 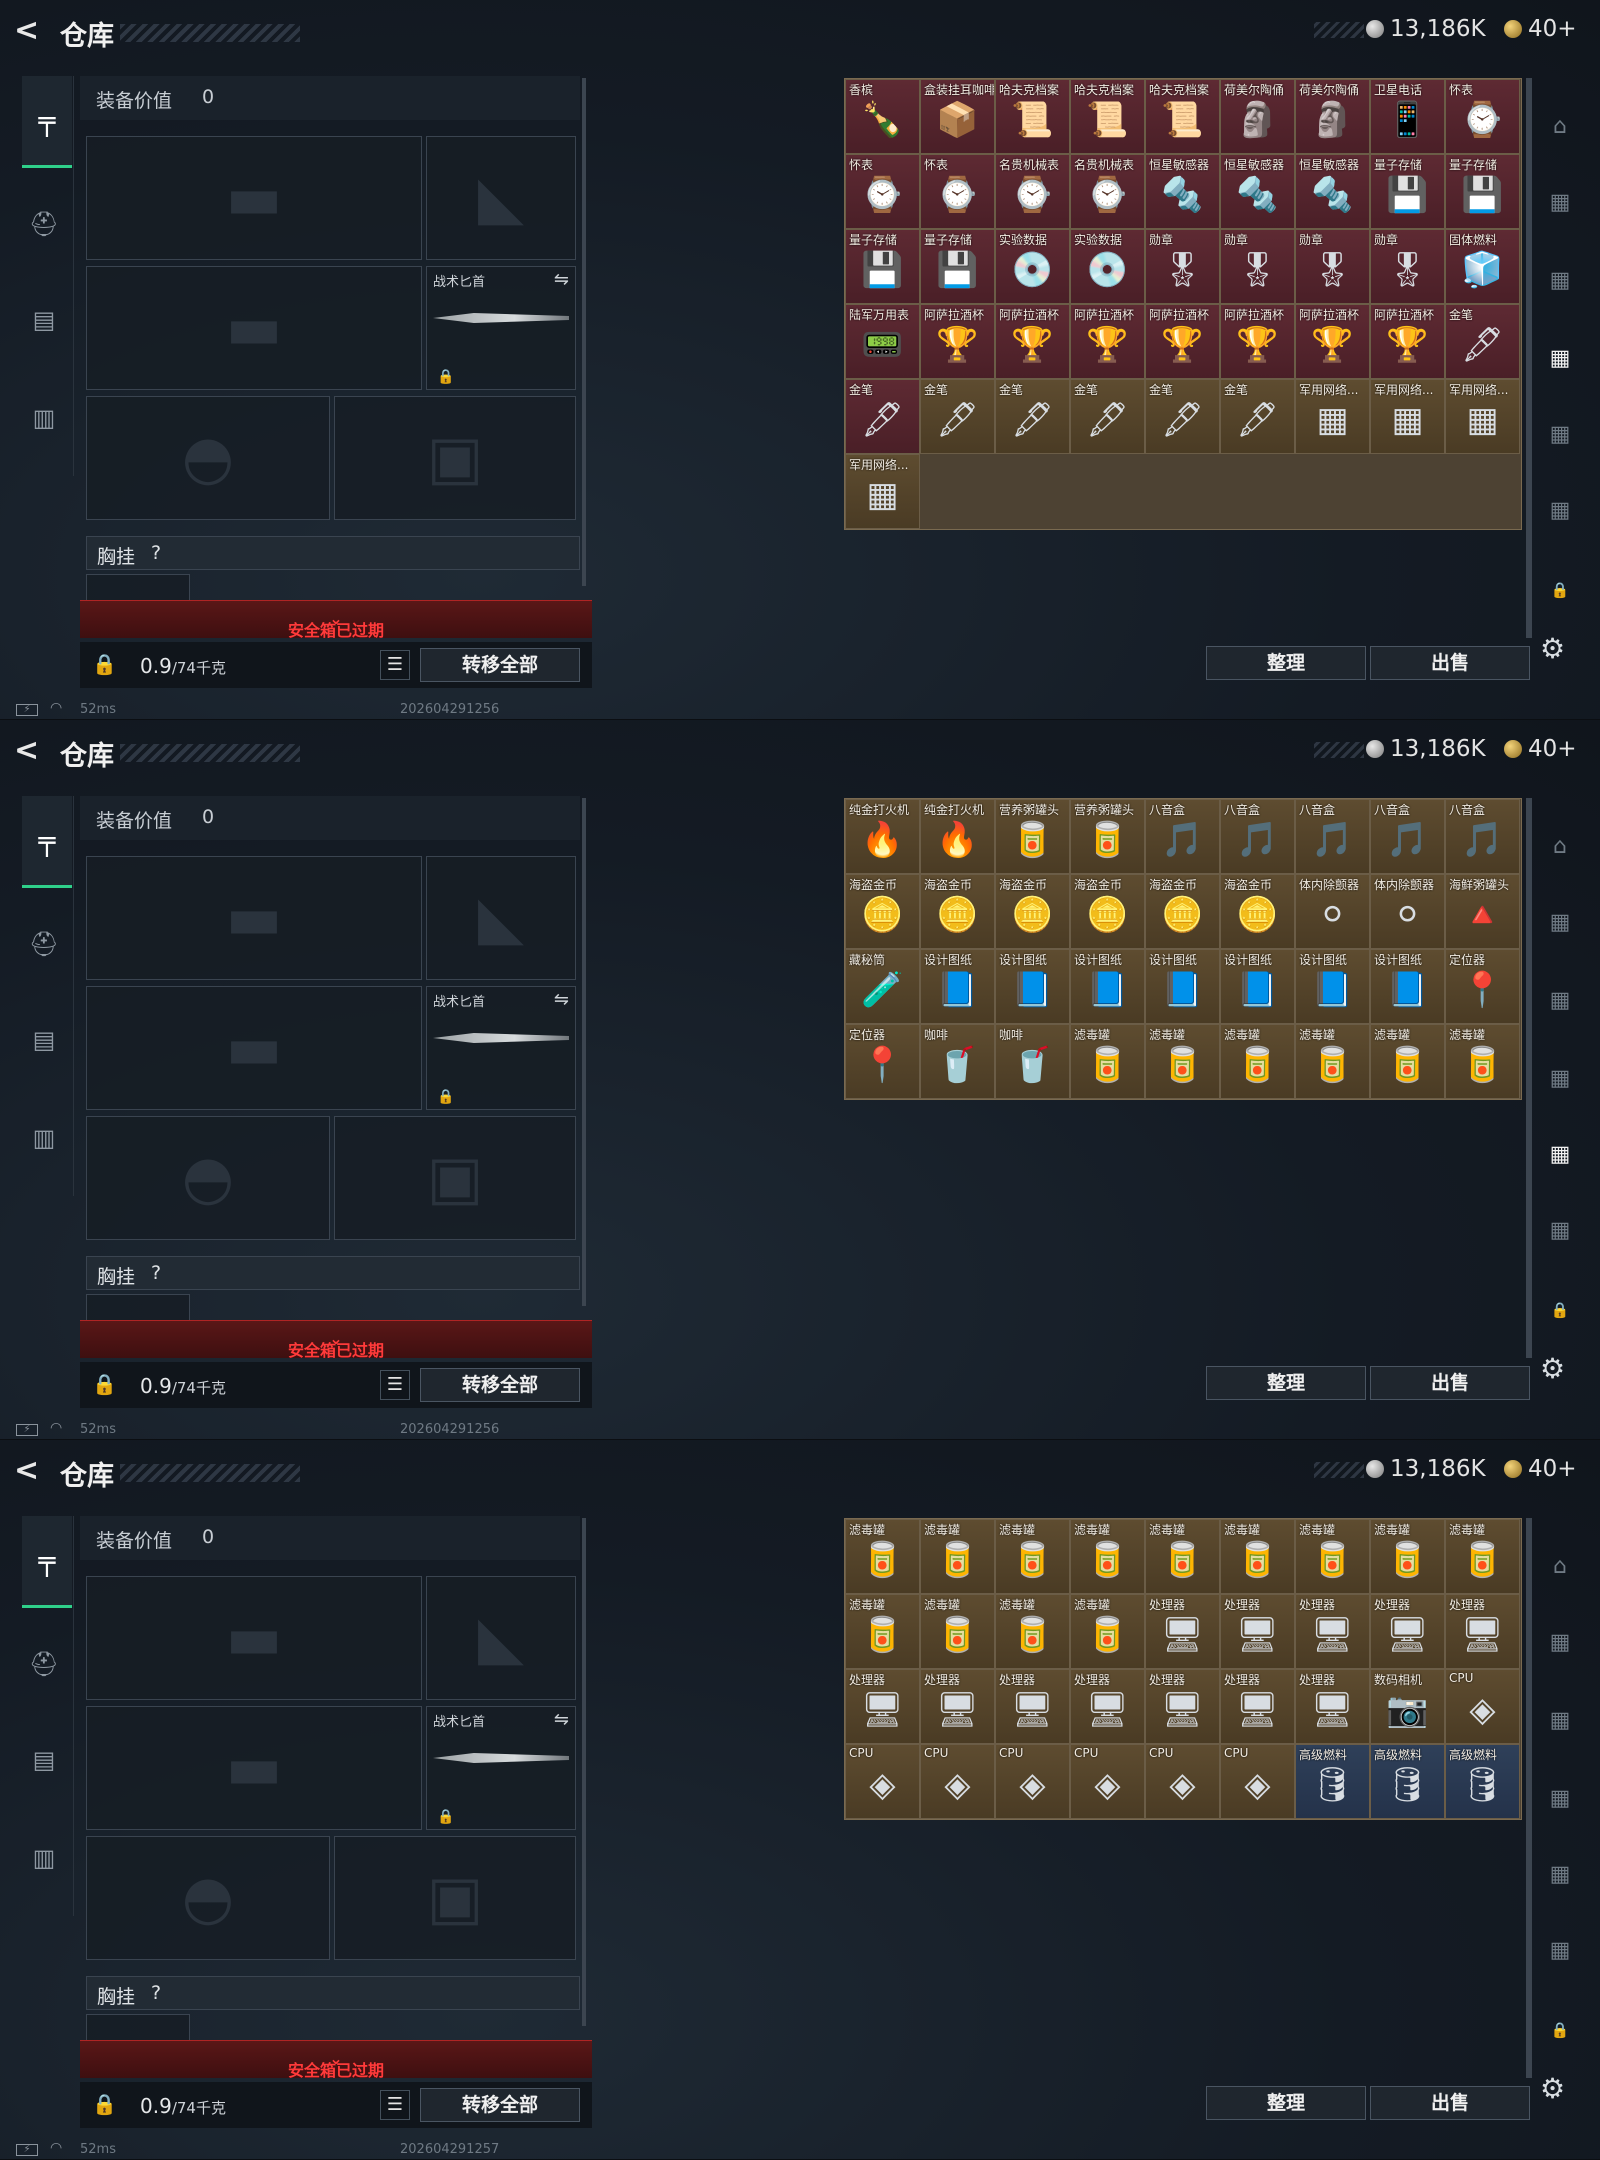 What do you see at coordinates (1560, 2030) in the screenshot?
I see `locked-tab-icon: 🔒` at bounding box center [1560, 2030].